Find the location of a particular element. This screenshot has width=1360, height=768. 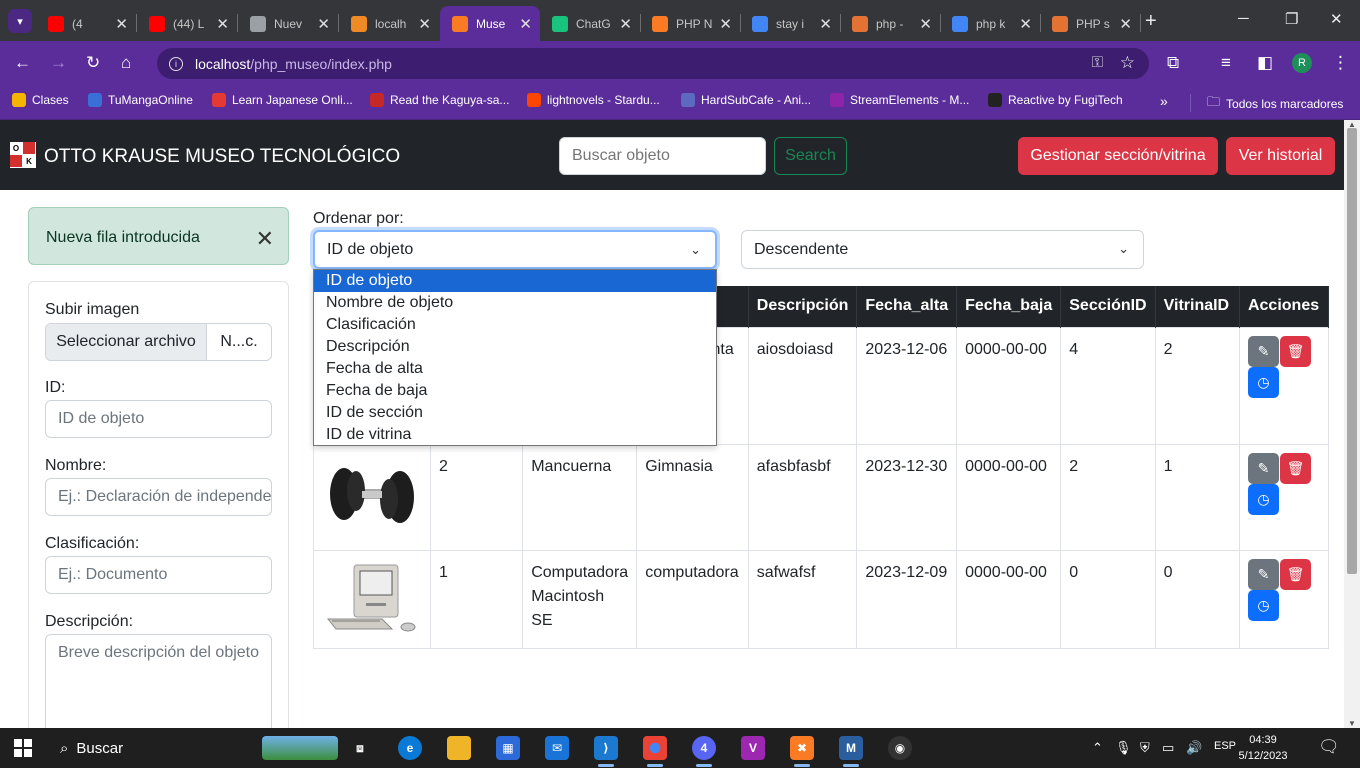

browser-tab: (44) L ✕ is located at coordinates (187, 23).